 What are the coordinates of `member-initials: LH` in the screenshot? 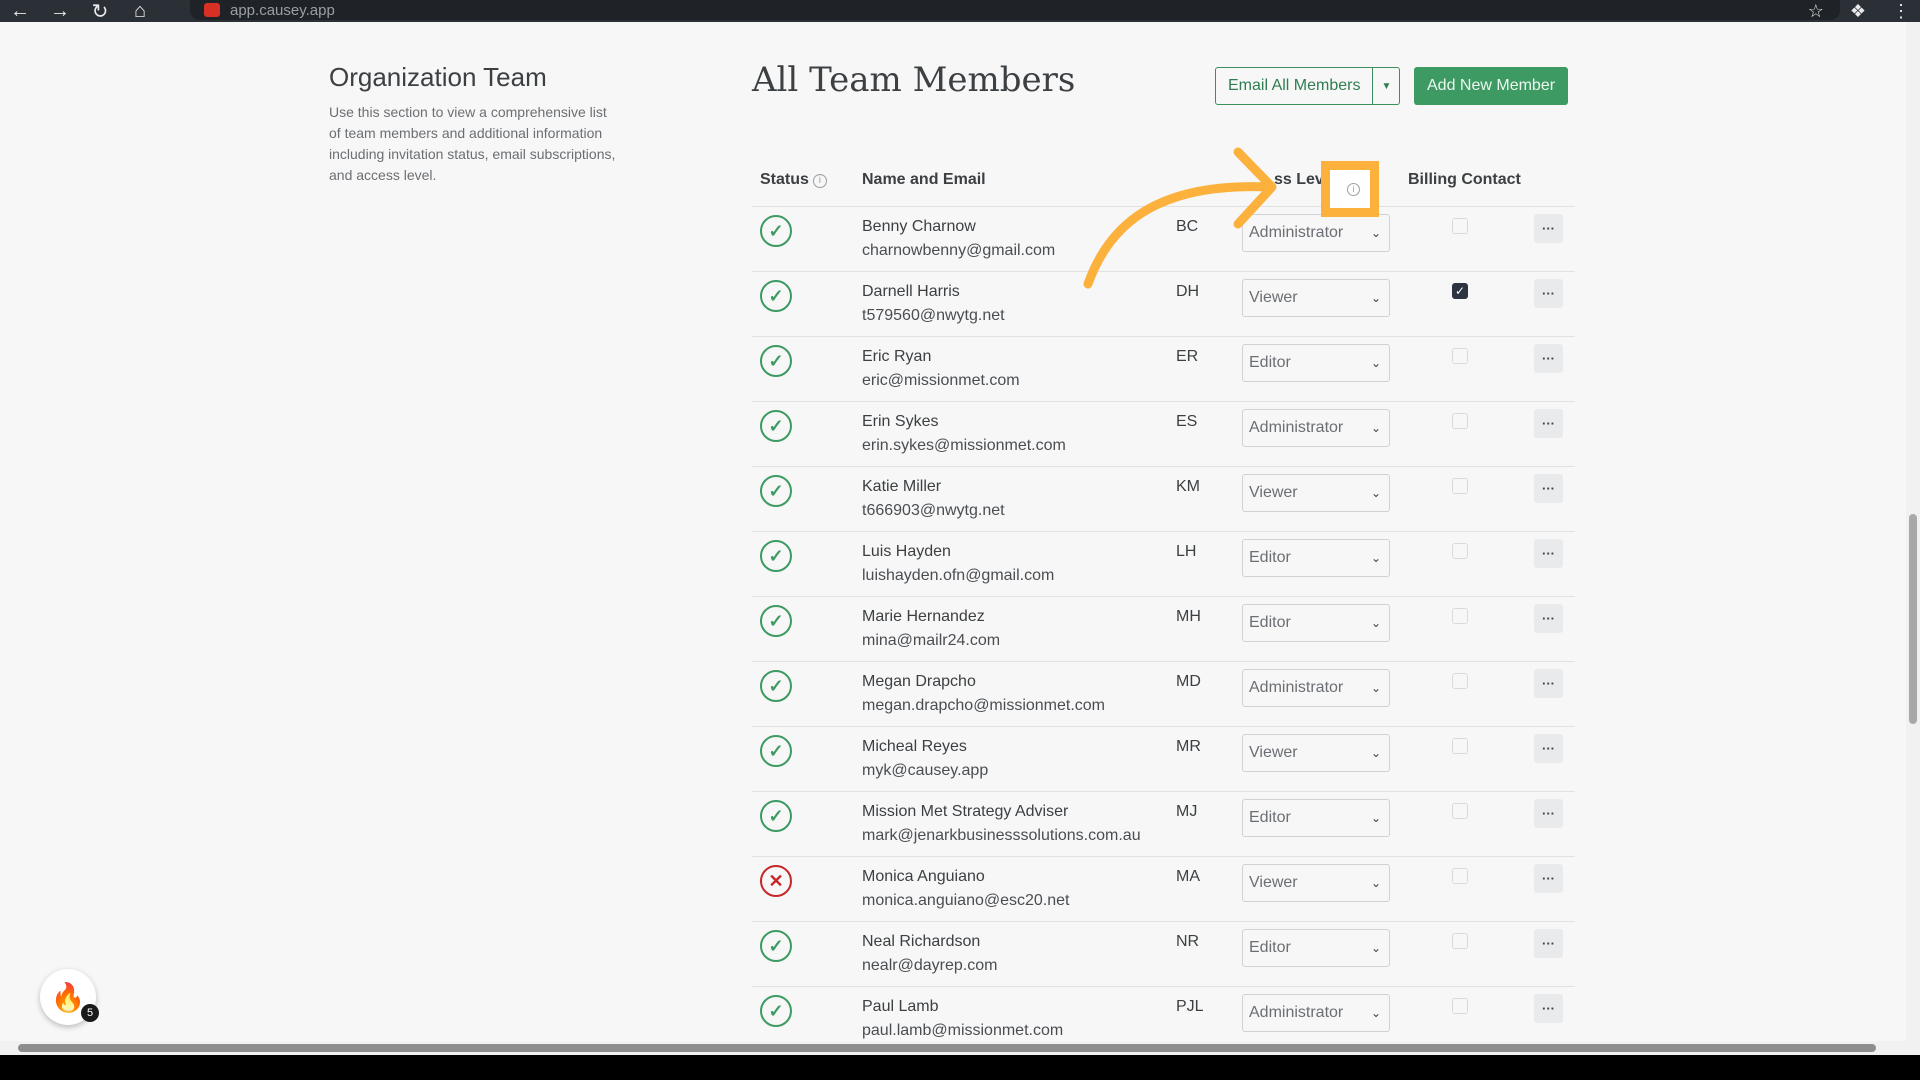 It's located at (1186, 551).